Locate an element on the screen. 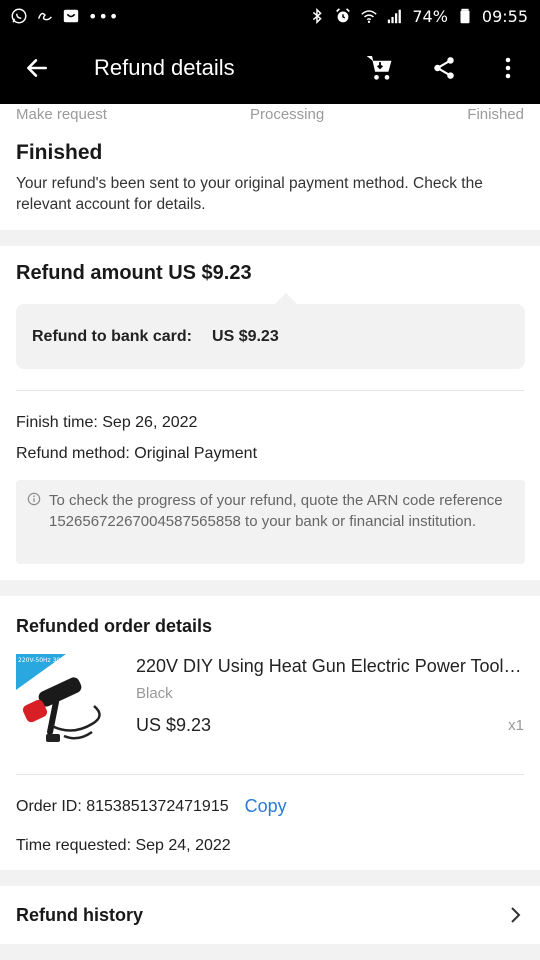  cart-icon is located at coordinates (379, 68).